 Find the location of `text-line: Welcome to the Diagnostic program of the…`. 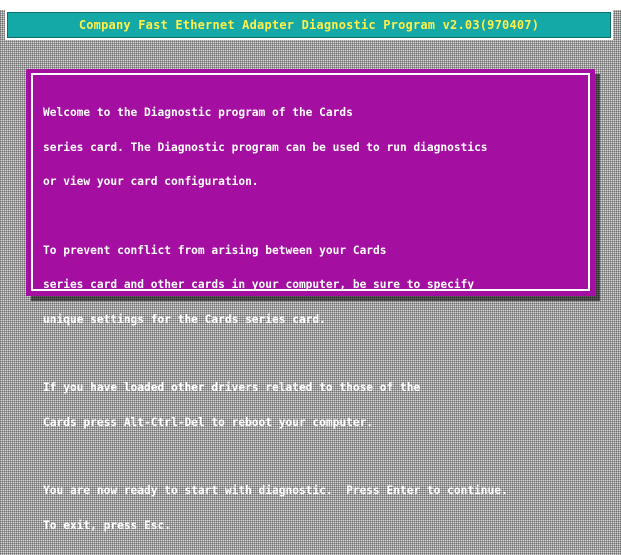

text-line: Welcome to the Diagnostic program of the… is located at coordinates (198, 112).